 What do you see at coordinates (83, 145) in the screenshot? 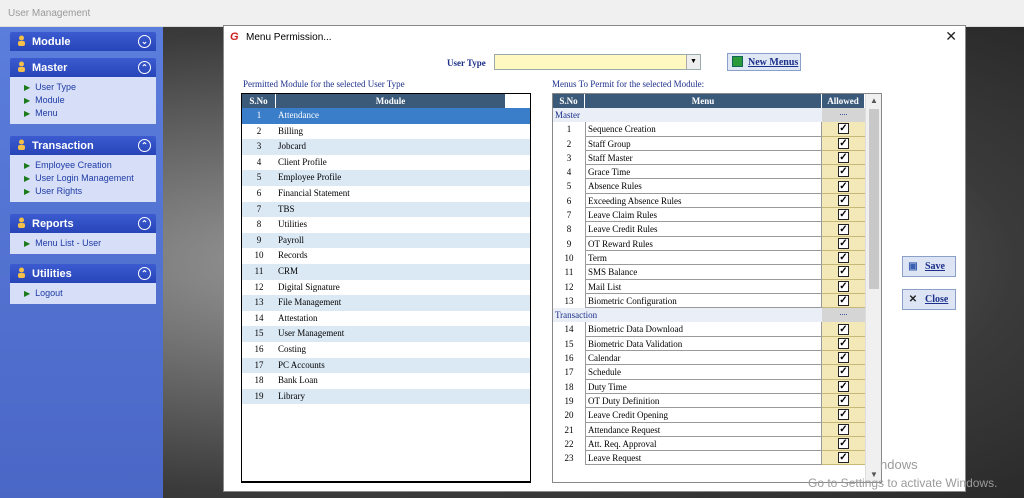
I see `sidebar-panel-header: Transaction ⌃` at bounding box center [83, 145].